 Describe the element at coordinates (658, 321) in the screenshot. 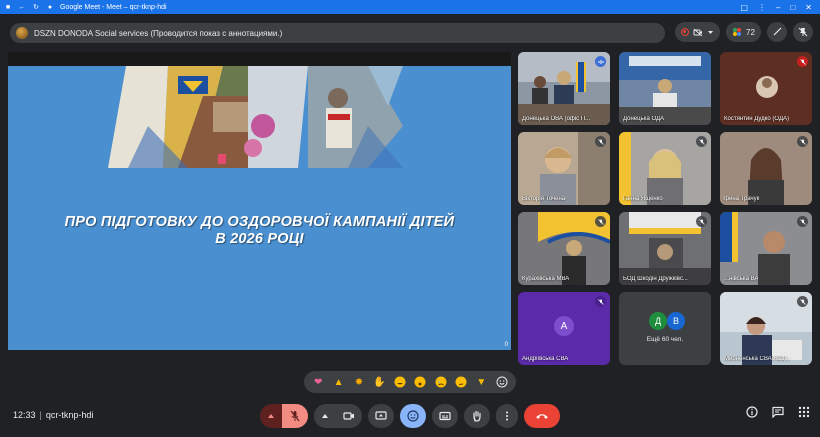

I see `participant-avatar: Д` at that location.